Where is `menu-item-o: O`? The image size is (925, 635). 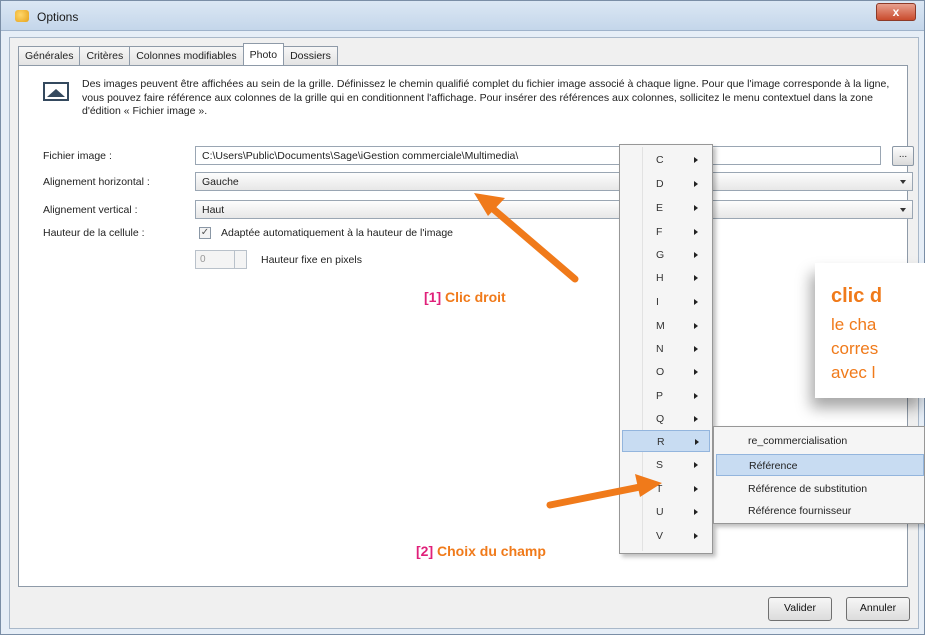 menu-item-o: O is located at coordinates (666, 372).